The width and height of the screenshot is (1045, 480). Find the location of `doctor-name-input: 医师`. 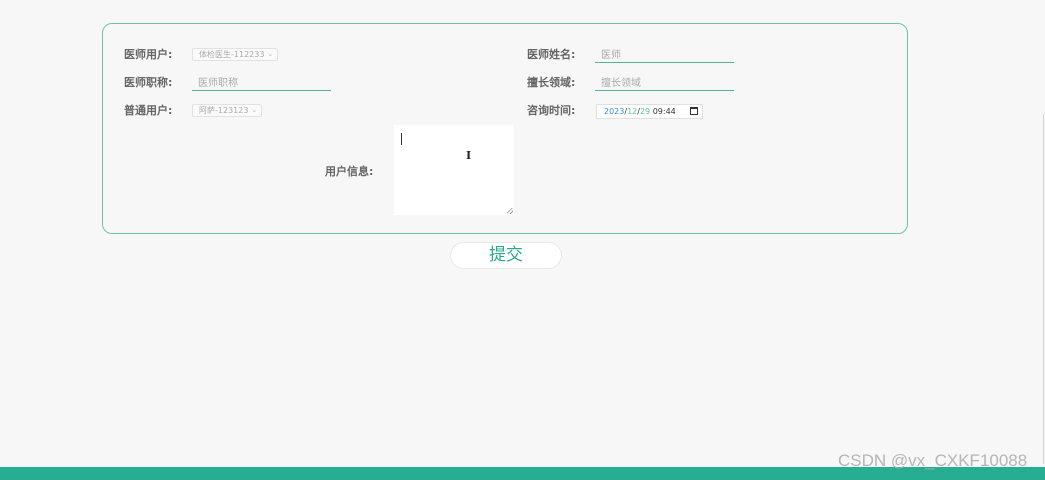

doctor-name-input: 医师 is located at coordinates (664, 56).